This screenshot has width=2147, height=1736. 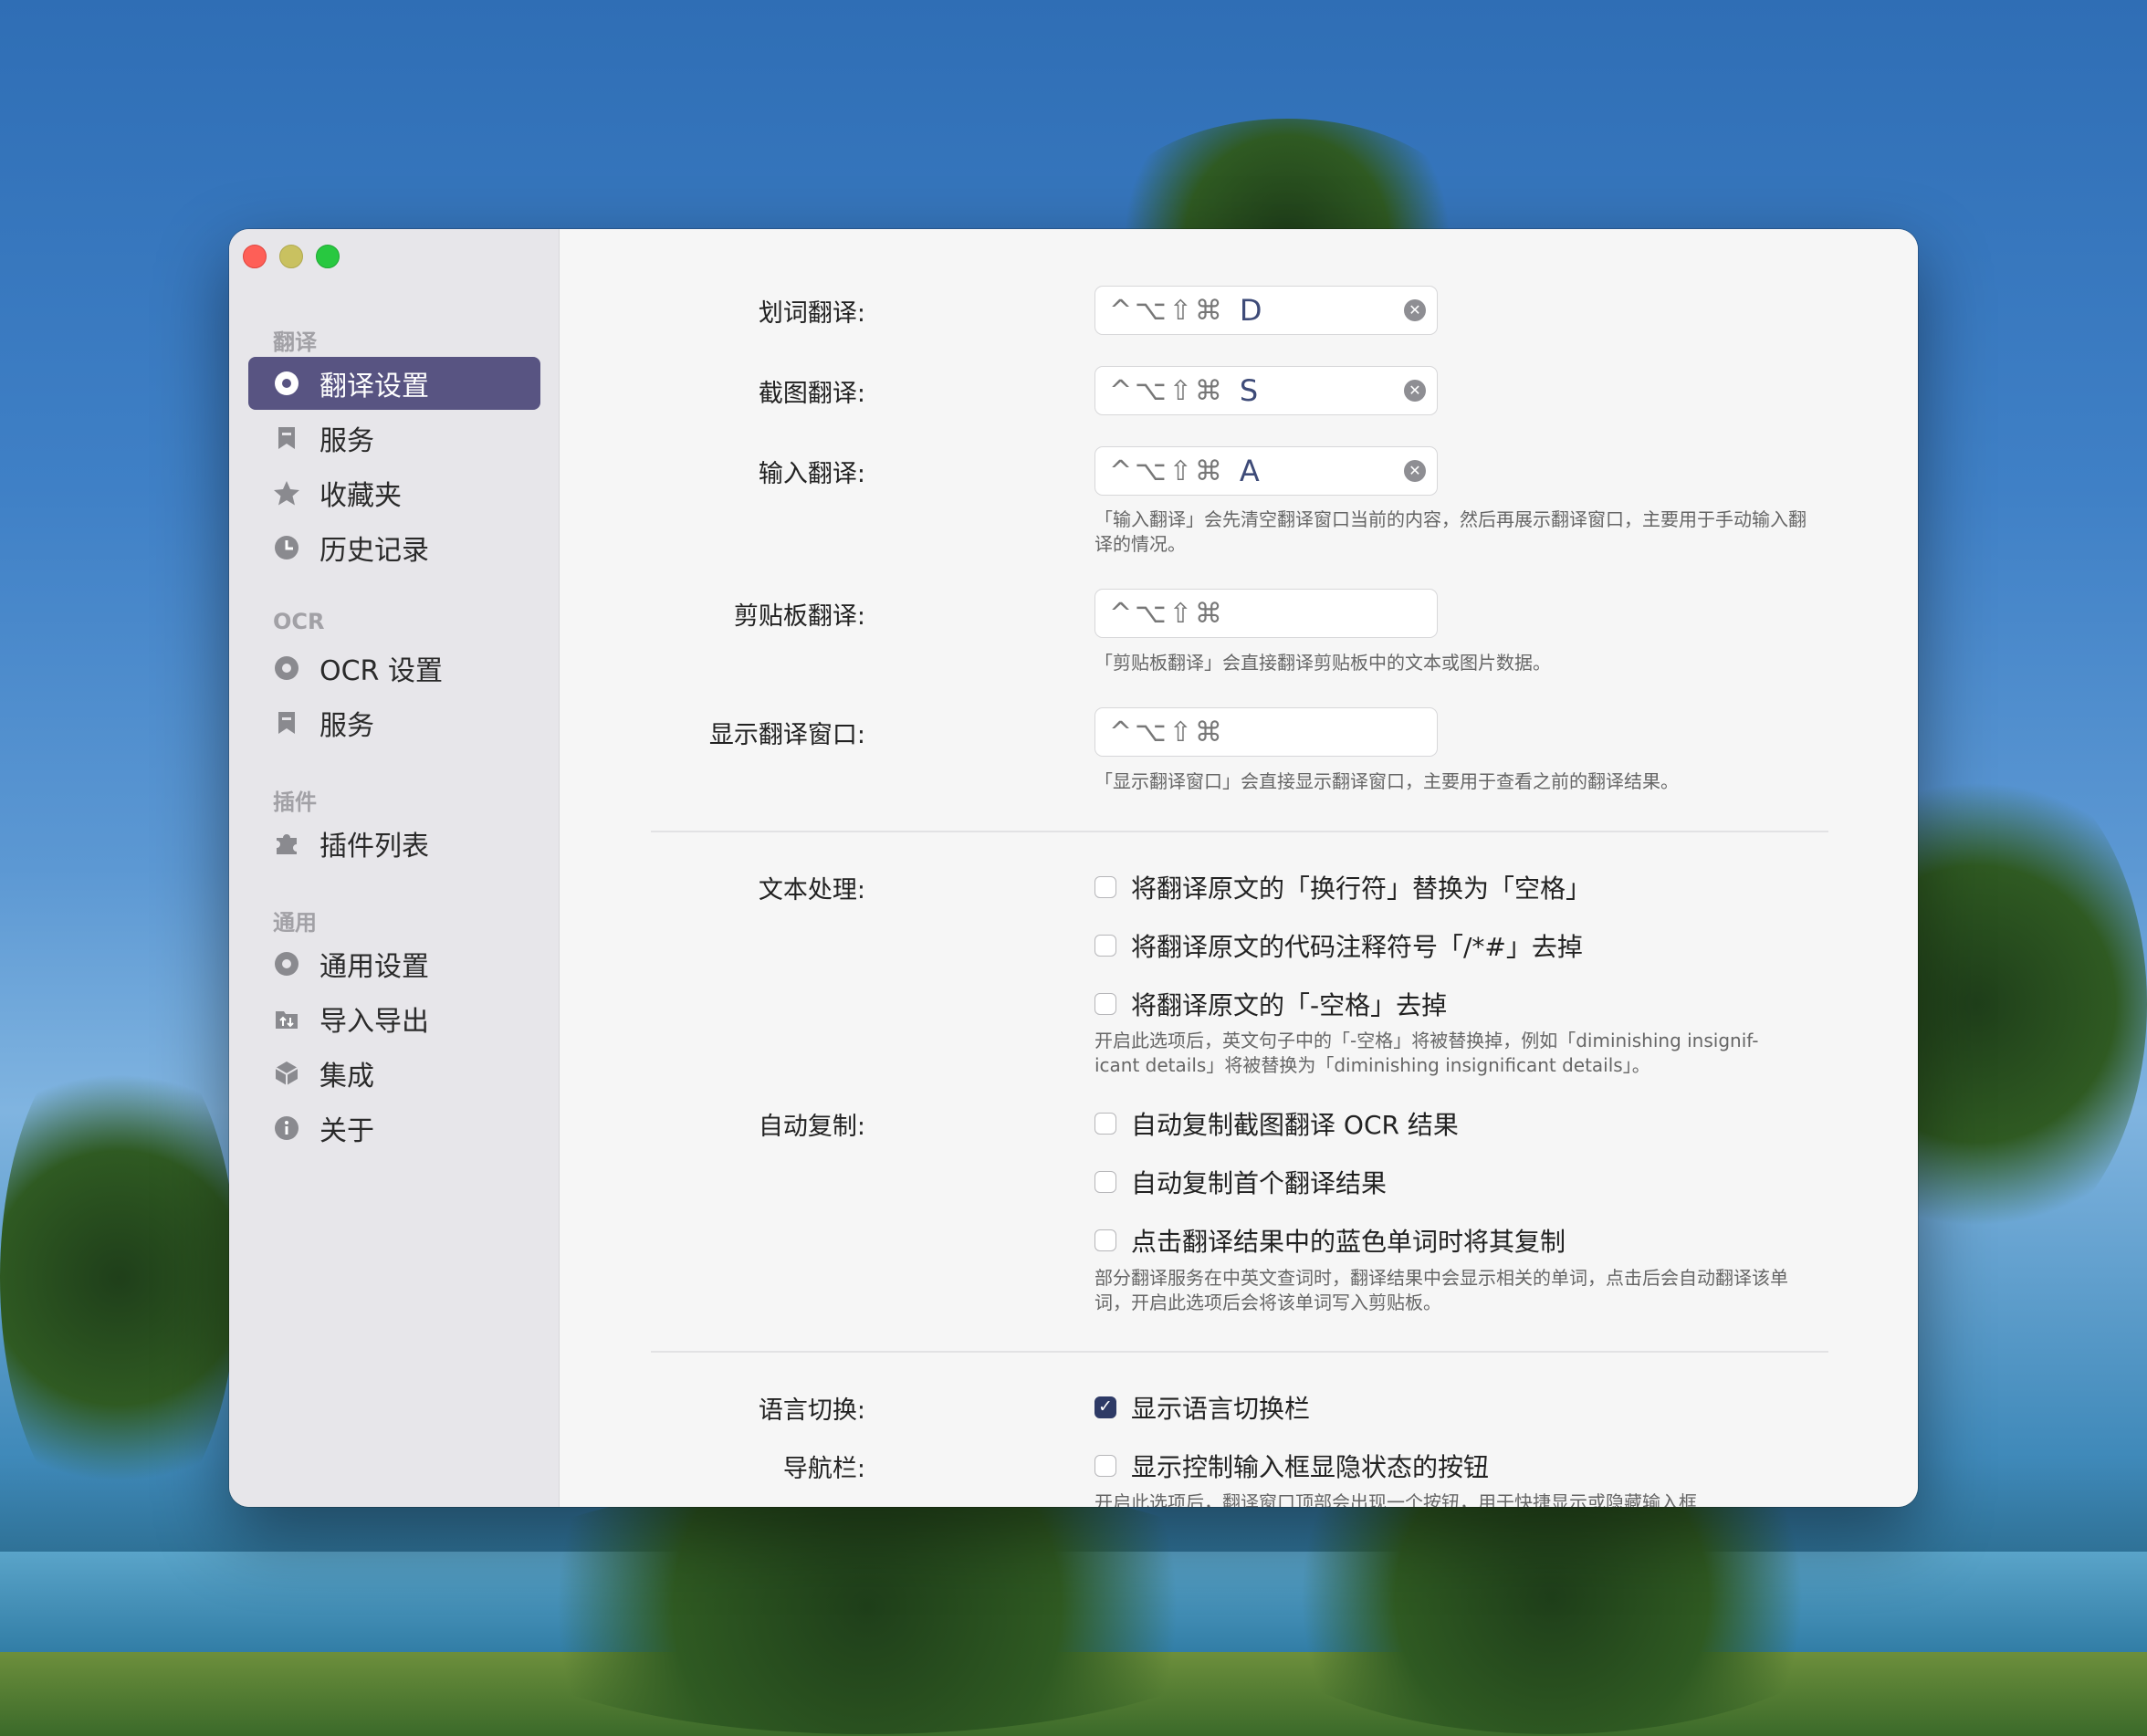 I want to click on clipboard-translate-hint: 「剪贴板翻译」会直接翻译剪贴板中的文本或图片数据。, so click(x=1322, y=663).